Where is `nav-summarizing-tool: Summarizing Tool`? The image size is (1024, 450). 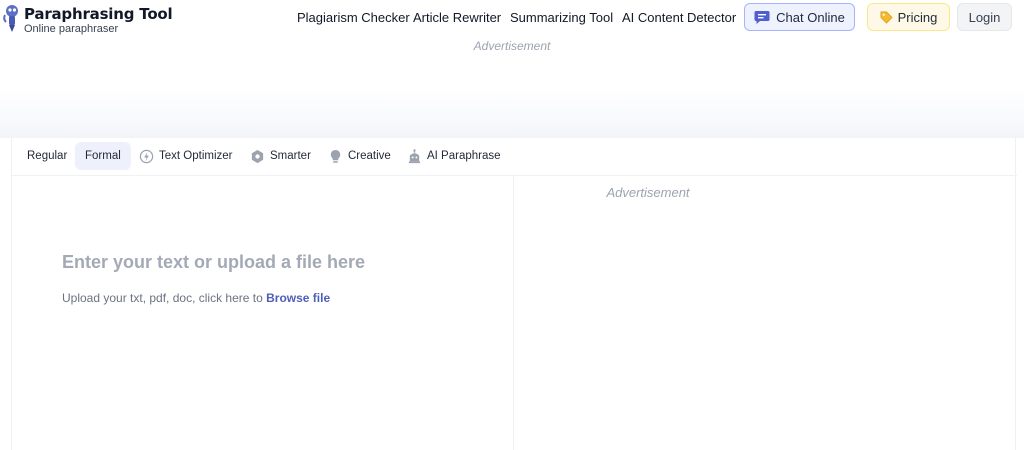
nav-summarizing-tool: Summarizing Tool is located at coordinates (561, 17).